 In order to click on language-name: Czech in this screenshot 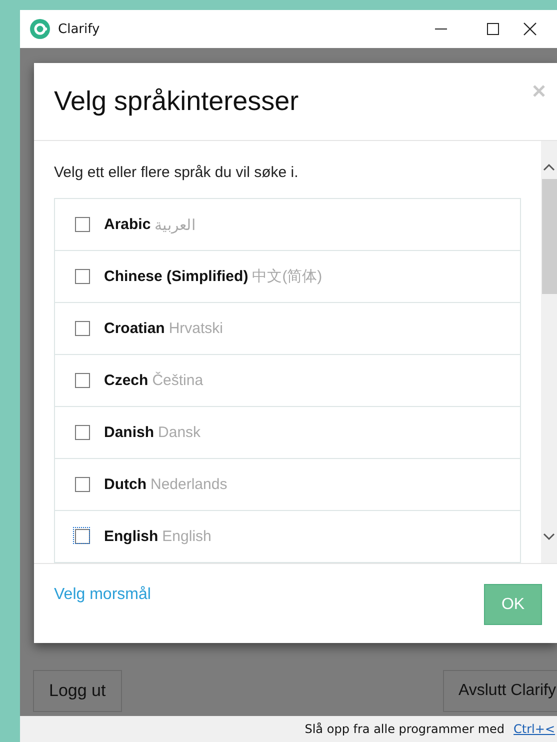, I will do `click(126, 380)`.